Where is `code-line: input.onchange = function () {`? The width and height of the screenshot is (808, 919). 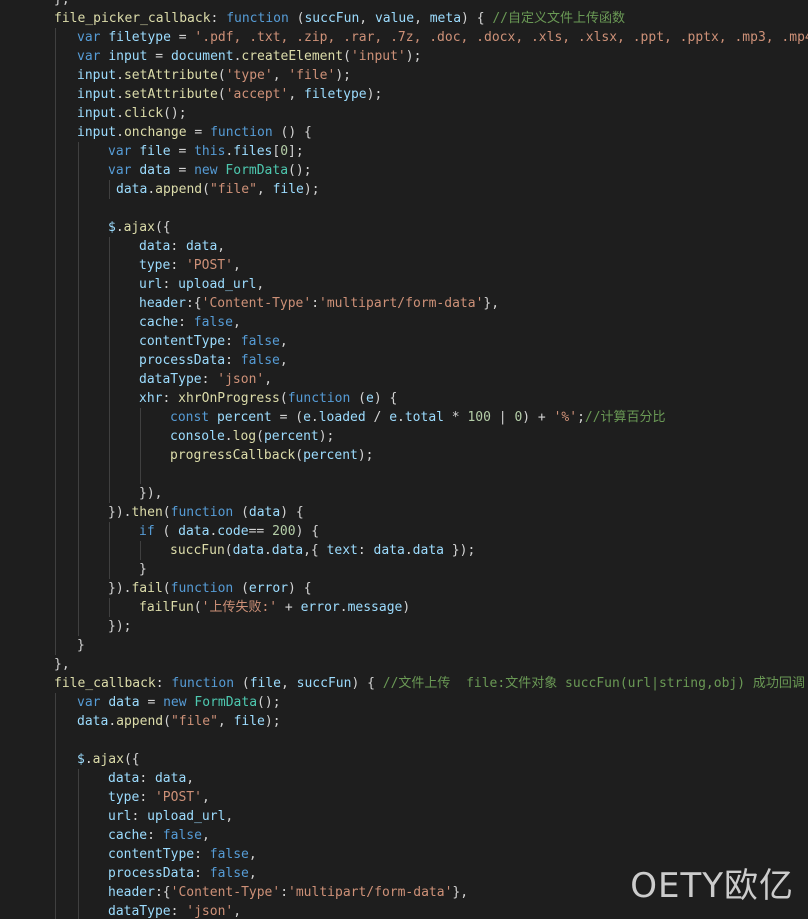 code-line: input.onchange = function () { is located at coordinates (194, 132).